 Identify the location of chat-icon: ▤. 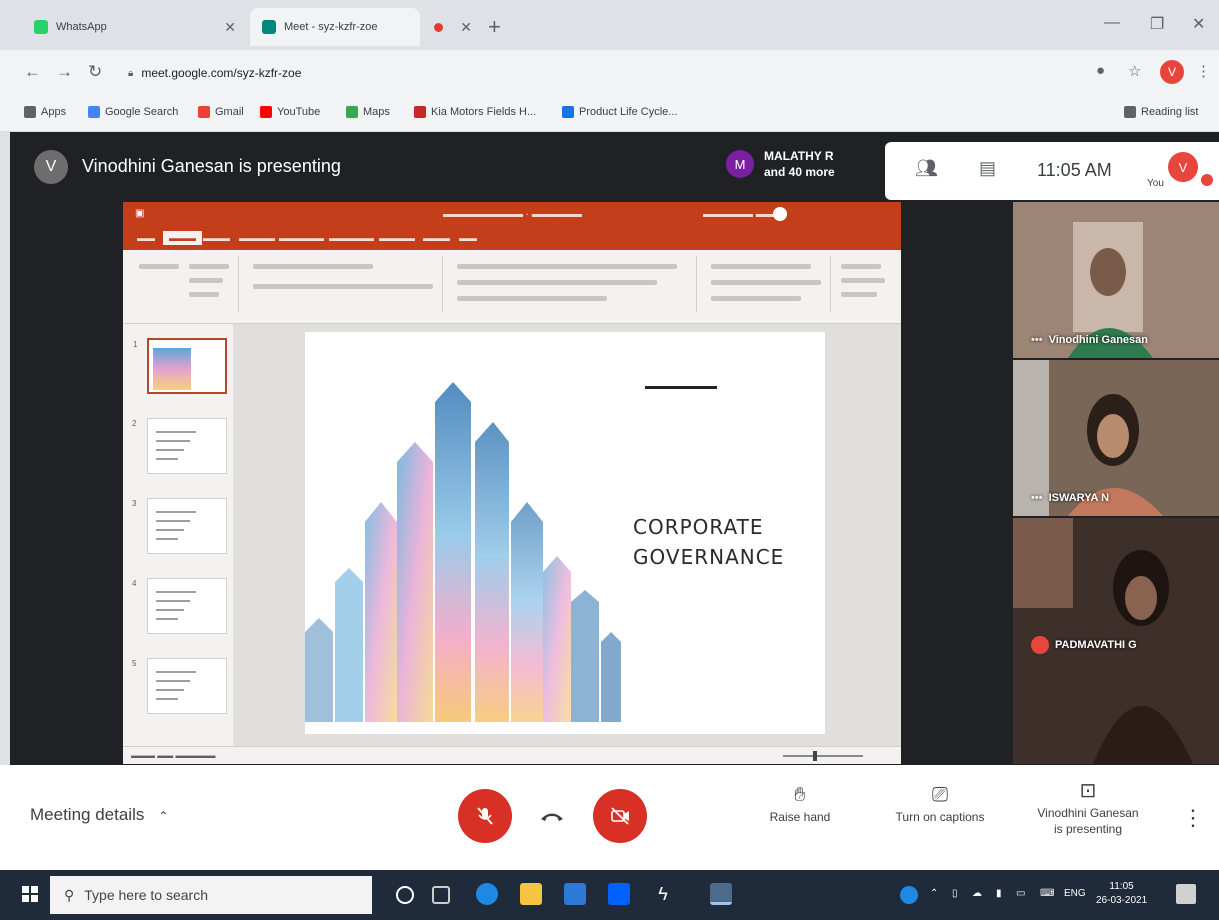
(987, 168).